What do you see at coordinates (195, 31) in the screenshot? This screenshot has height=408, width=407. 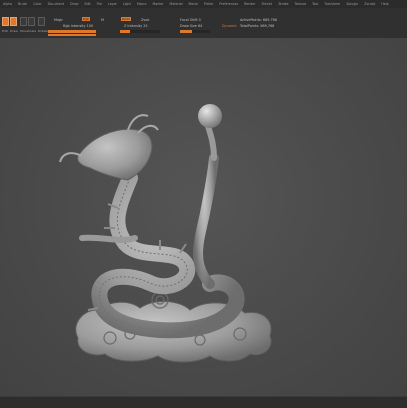 I see `draw-size-slider` at bounding box center [195, 31].